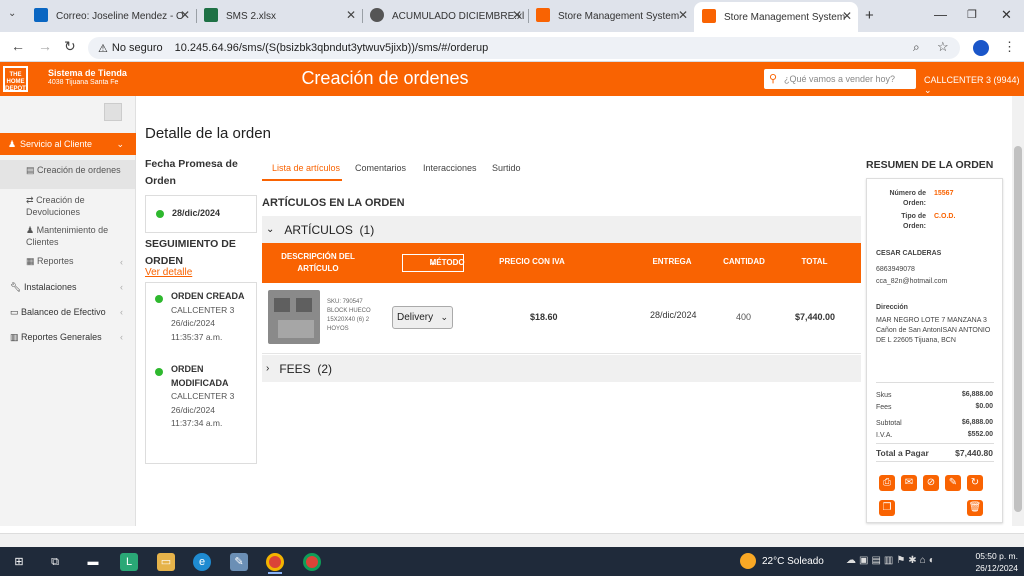 Image resolution: width=1024 pixels, height=576 pixels. What do you see at coordinates (306, 168) in the screenshot?
I see `tab-lista-articulos: Lista de artículos` at bounding box center [306, 168].